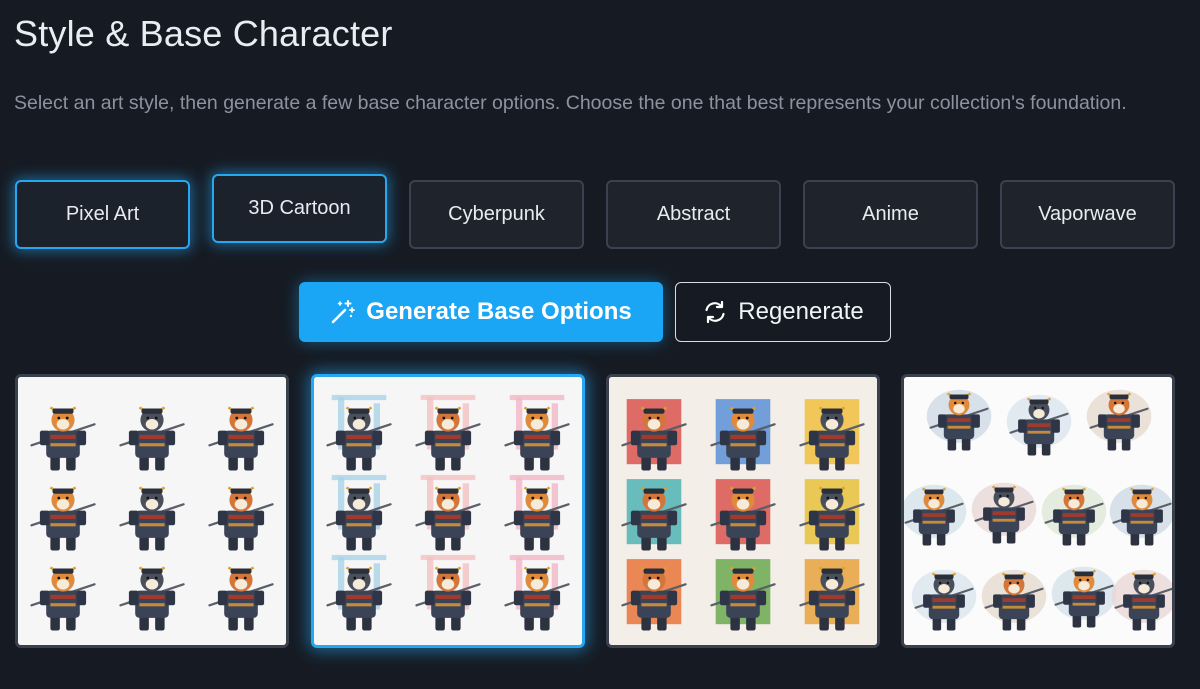  What do you see at coordinates (343, 312) in the screenshot?
I see `magic-wand-icon` at bounding box center [343, 312].